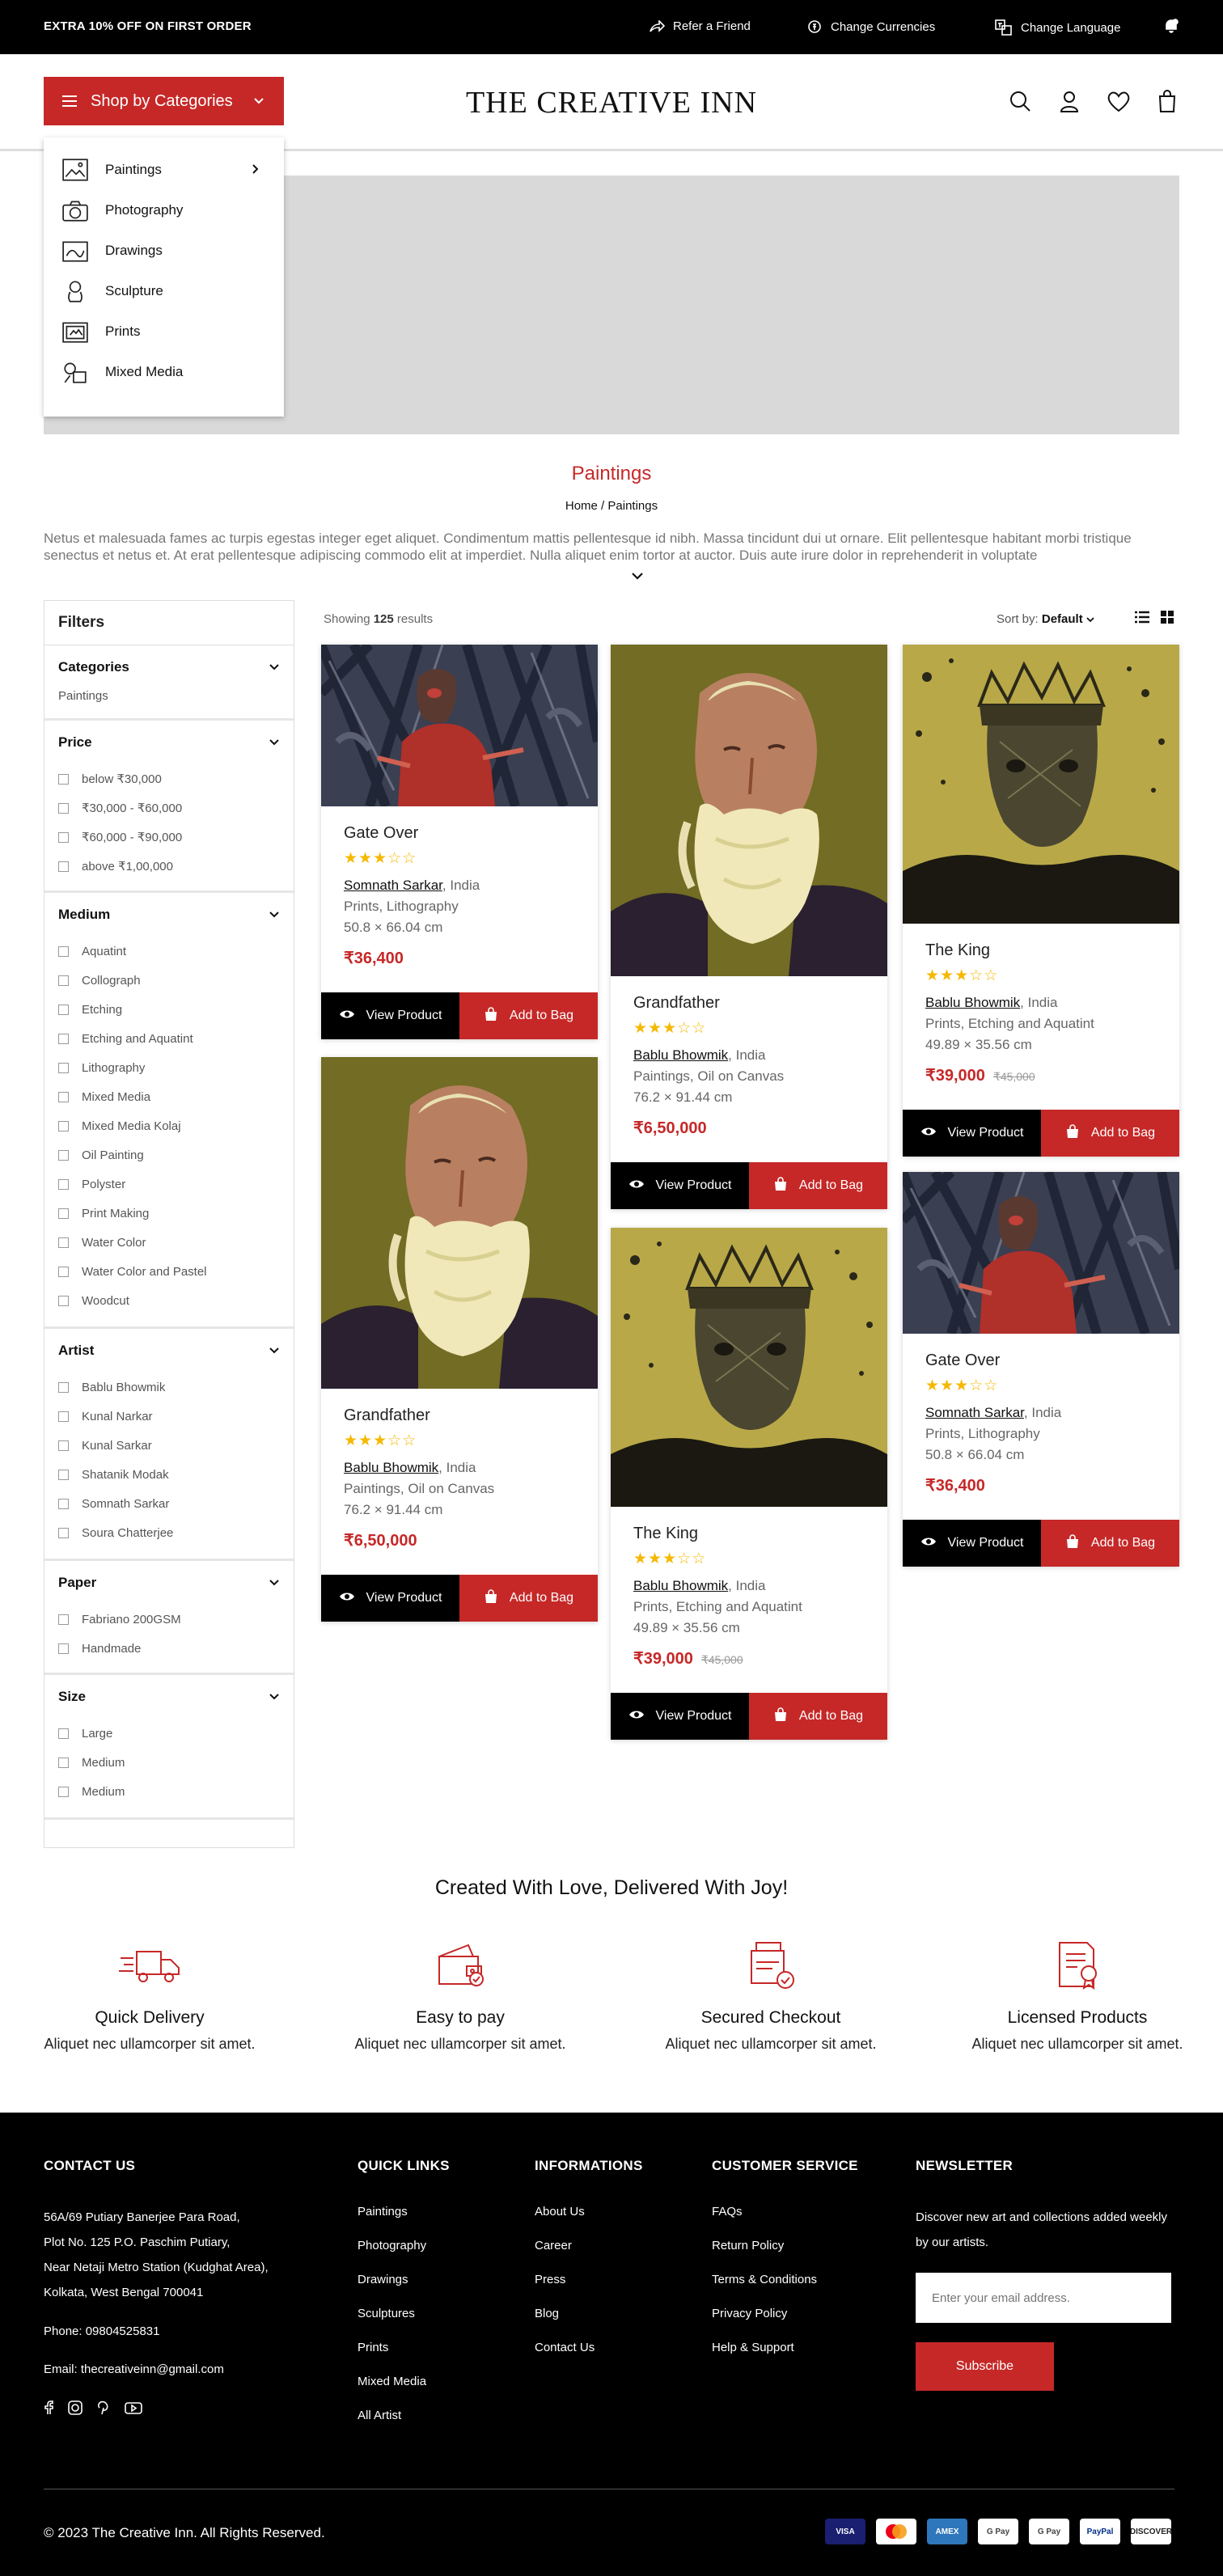 The height and width of the screenshot is (2576, 1223). What do you see at coordinates (164, 170) in the screenshot?
I see `category-menu-item-paintings: Paintings` at bounding box center [164, 170].